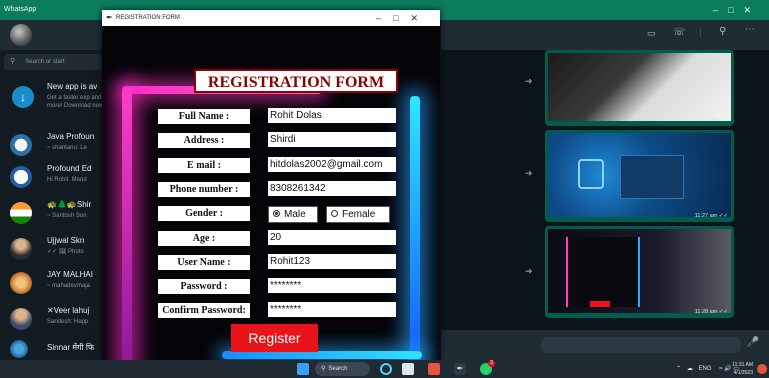 This screenshot has height=378, width=769. Describe the element at coordinates (460, 369) in the screenshot. I see `feather-app-icon: ✒` at that location.